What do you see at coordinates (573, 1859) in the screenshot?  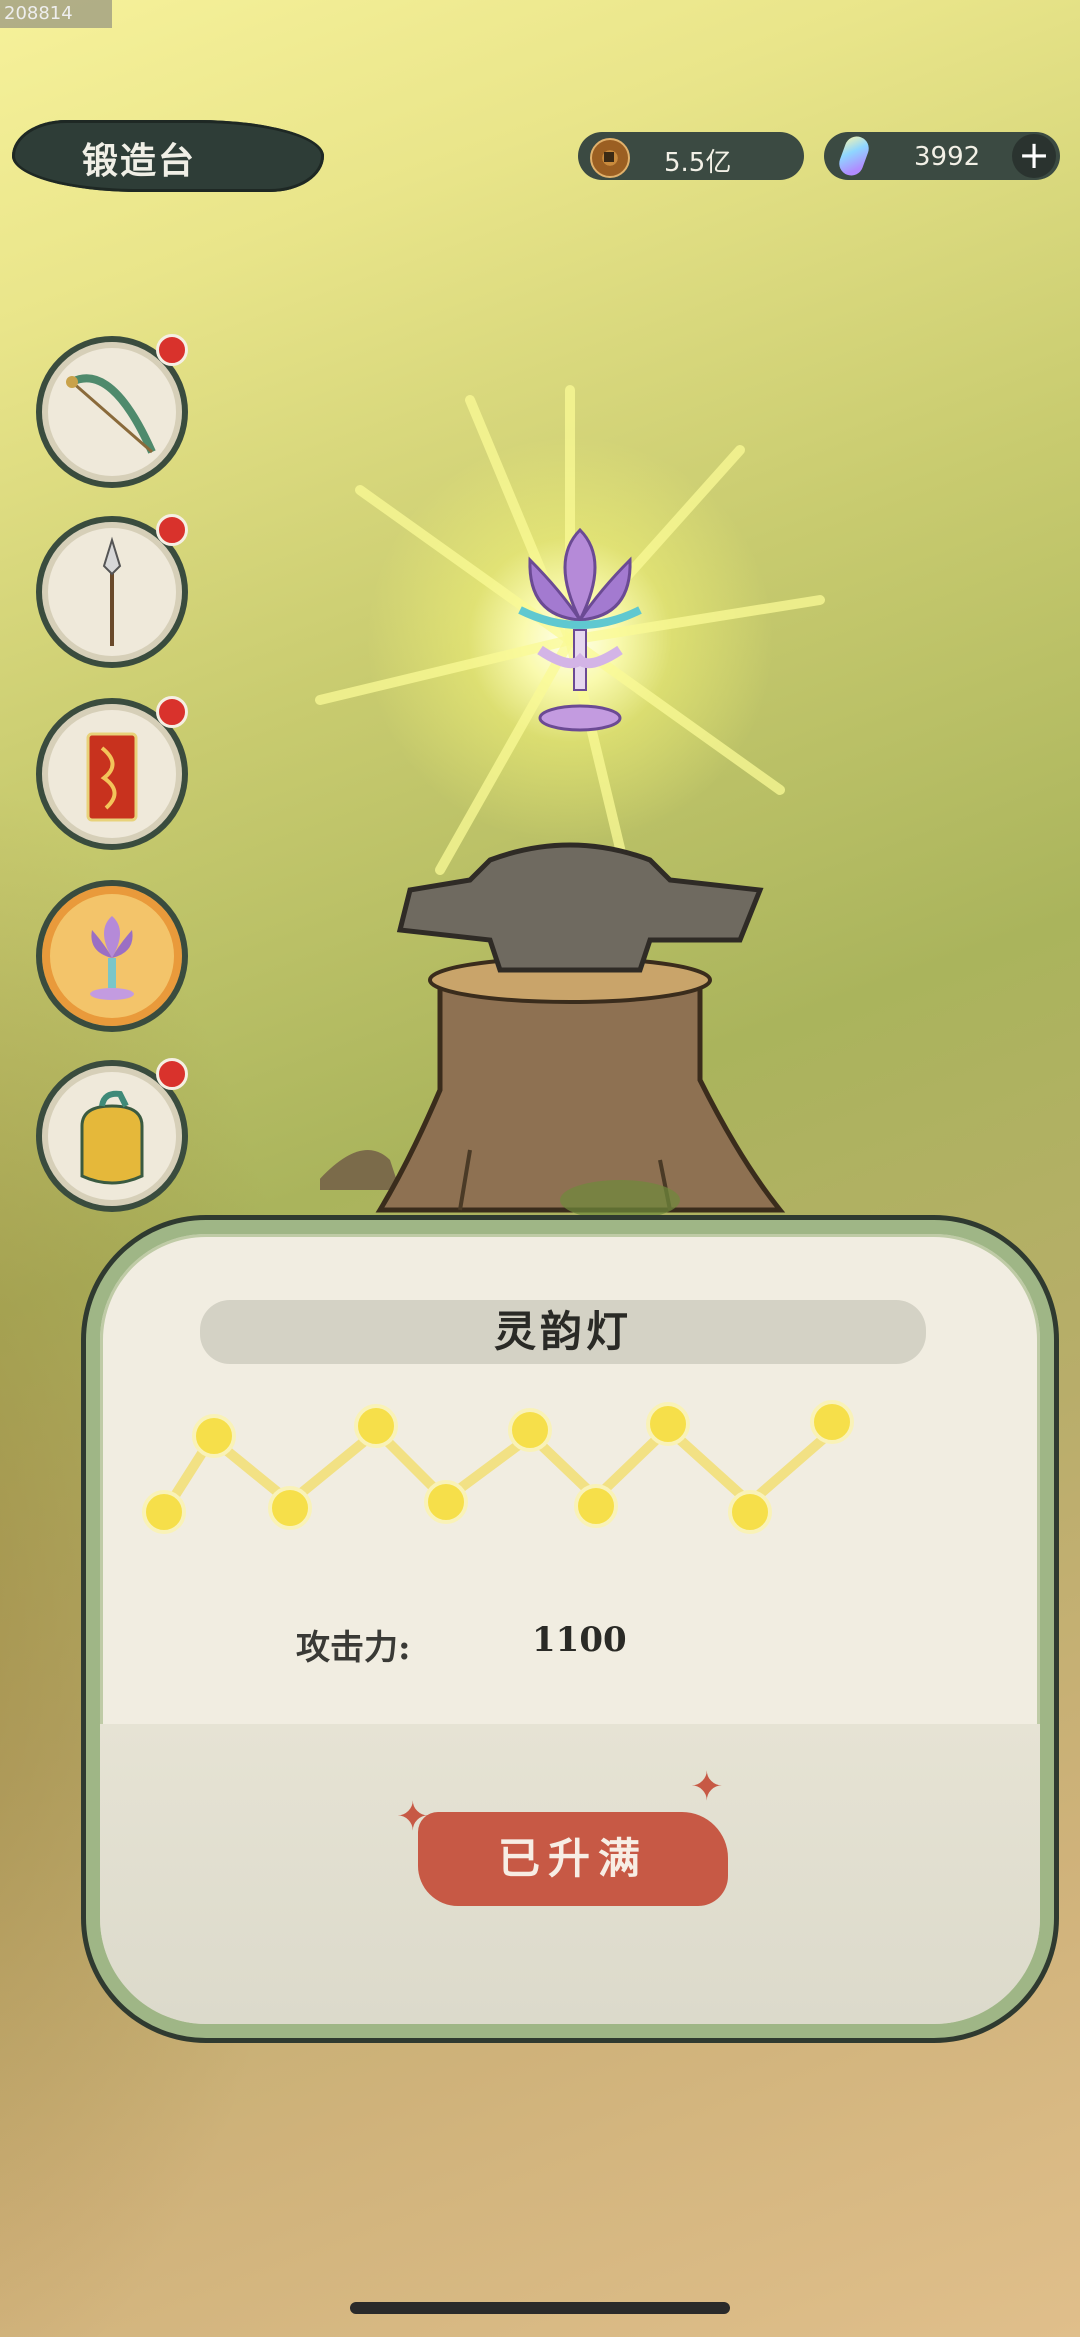 I see `max-level-button: 已升满` at bounding box center [573, 1859].